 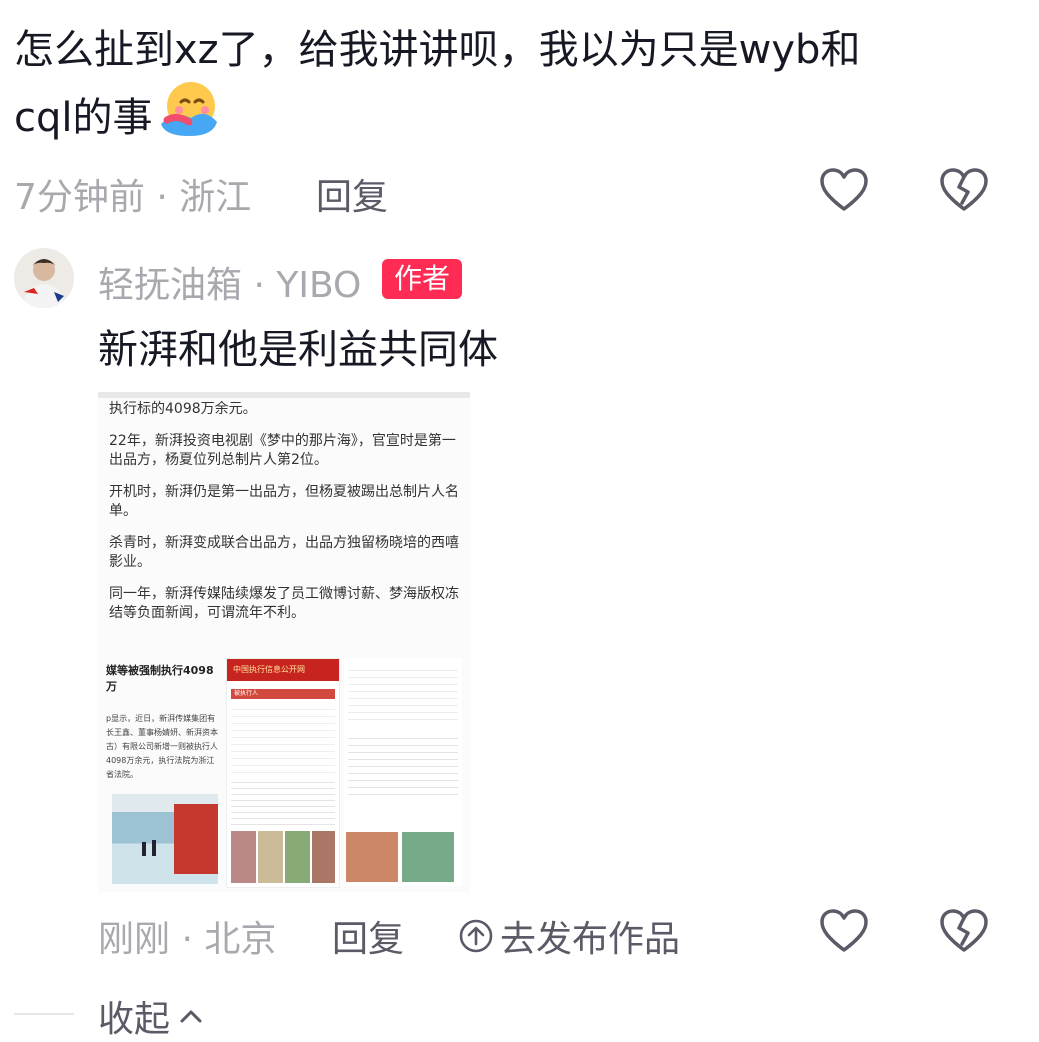 What do you see at coordinates (590, 939) in the screenshot?
I see `publish-work-label: 去发布作品` at bounding box center [590, 939].